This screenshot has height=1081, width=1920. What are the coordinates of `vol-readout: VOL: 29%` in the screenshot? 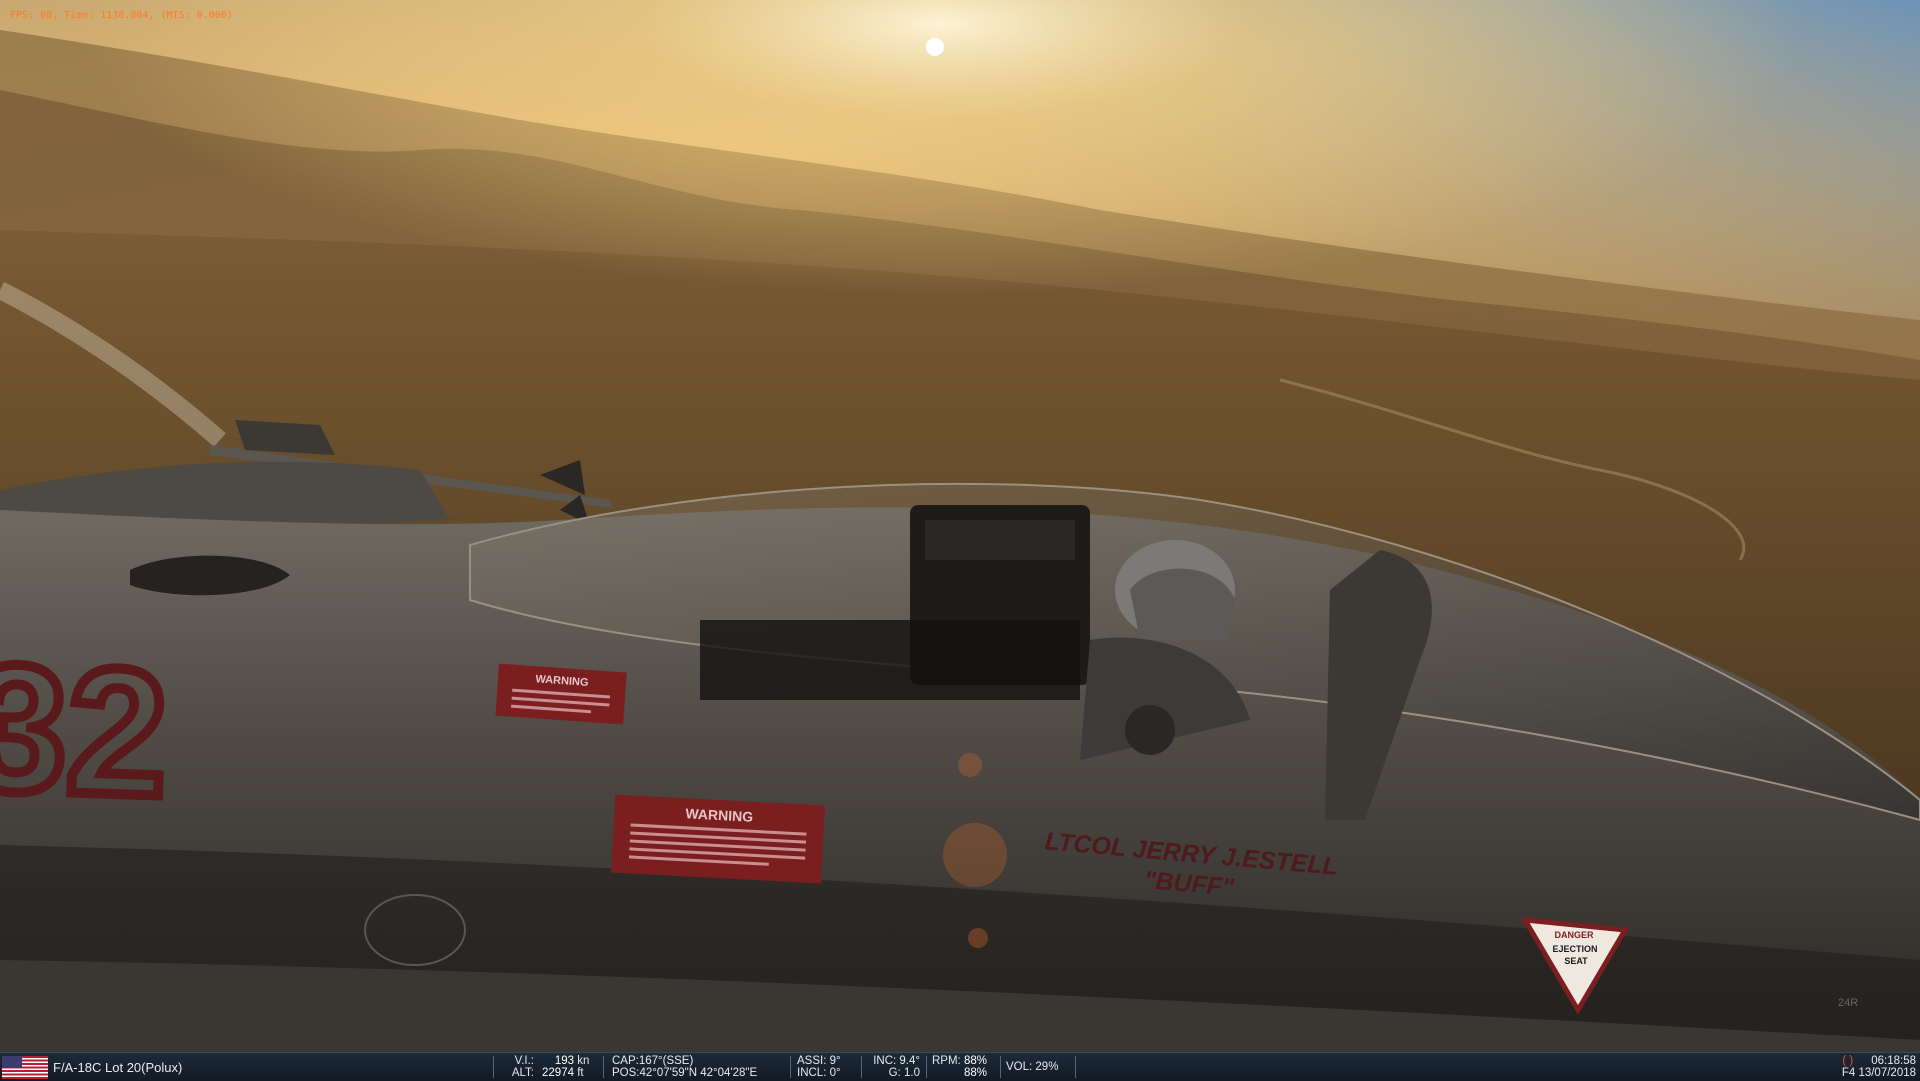 It's located at (1032, 1067).